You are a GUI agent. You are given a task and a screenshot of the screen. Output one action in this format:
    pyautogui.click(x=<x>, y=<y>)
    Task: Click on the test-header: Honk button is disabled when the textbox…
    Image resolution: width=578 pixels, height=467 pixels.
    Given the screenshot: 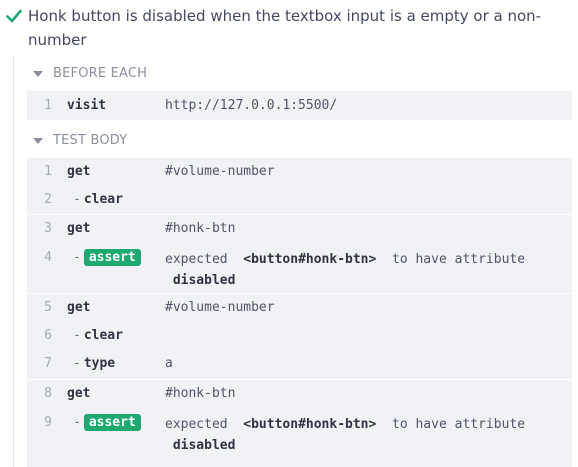 What is the action you would take?
    pyautogui.click(x=286, y=28)
    